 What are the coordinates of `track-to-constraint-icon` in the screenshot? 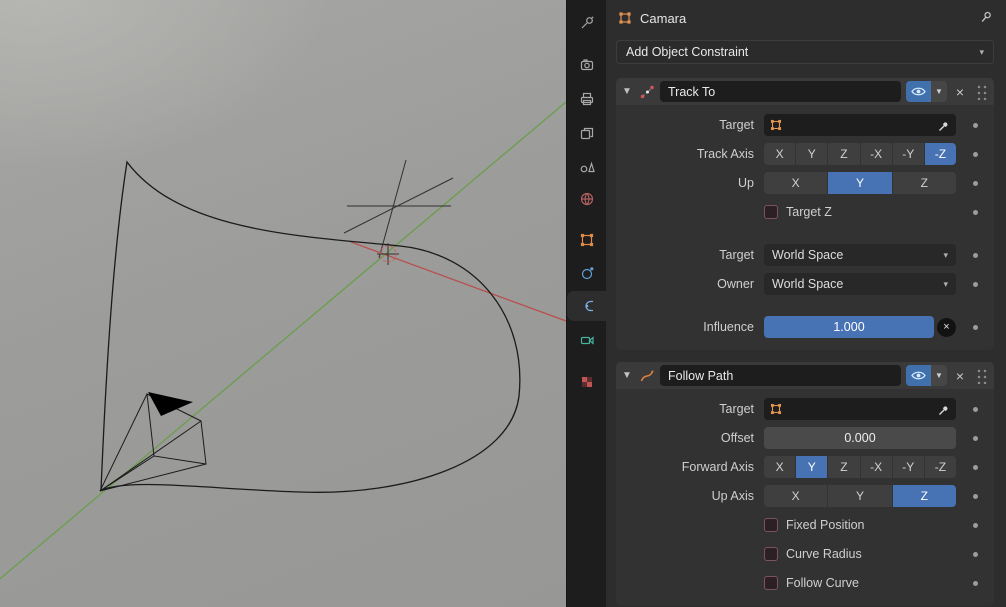 It's located at (647, 91).